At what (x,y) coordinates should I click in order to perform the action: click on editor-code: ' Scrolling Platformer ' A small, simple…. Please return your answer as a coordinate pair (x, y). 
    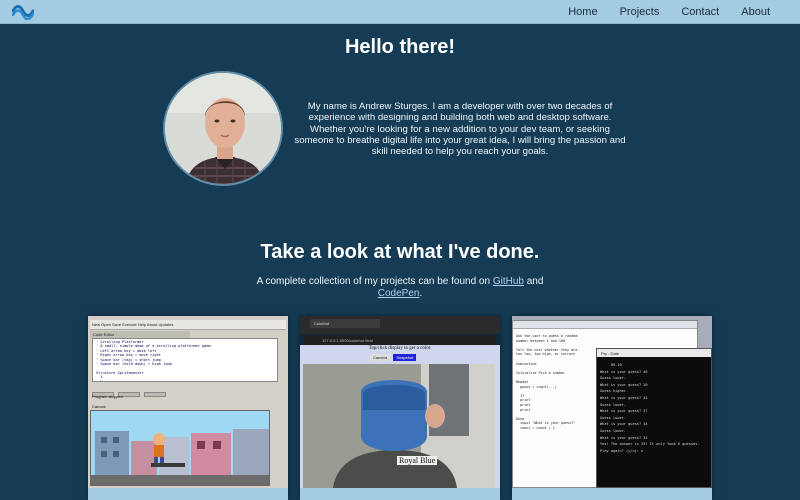
    Looking at the image, I should click on (185, 360).